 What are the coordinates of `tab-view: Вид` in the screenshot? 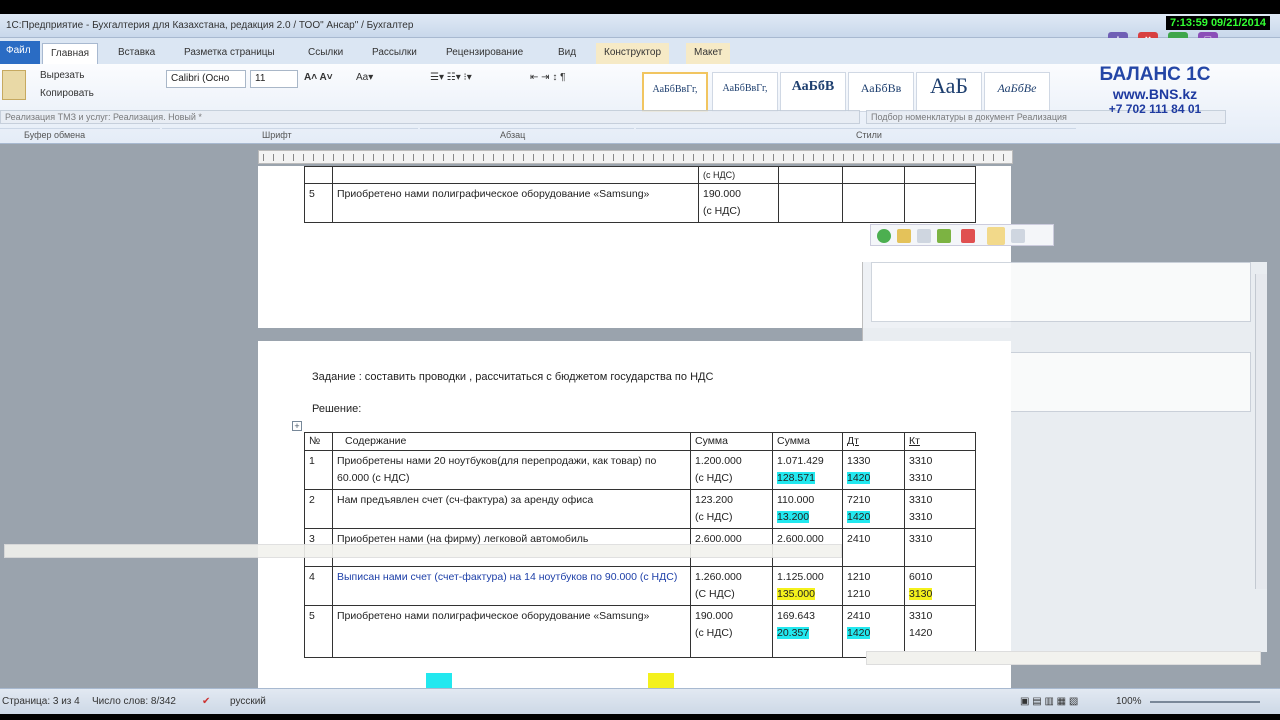 It's located at (567, 53).